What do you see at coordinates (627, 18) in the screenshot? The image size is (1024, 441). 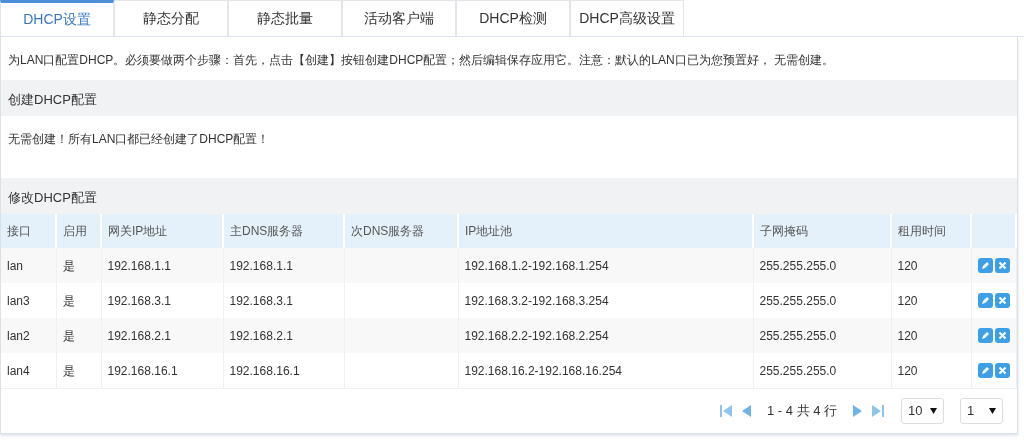 I see `tab: DHCP高级设置` at bounding box center [627, 18].